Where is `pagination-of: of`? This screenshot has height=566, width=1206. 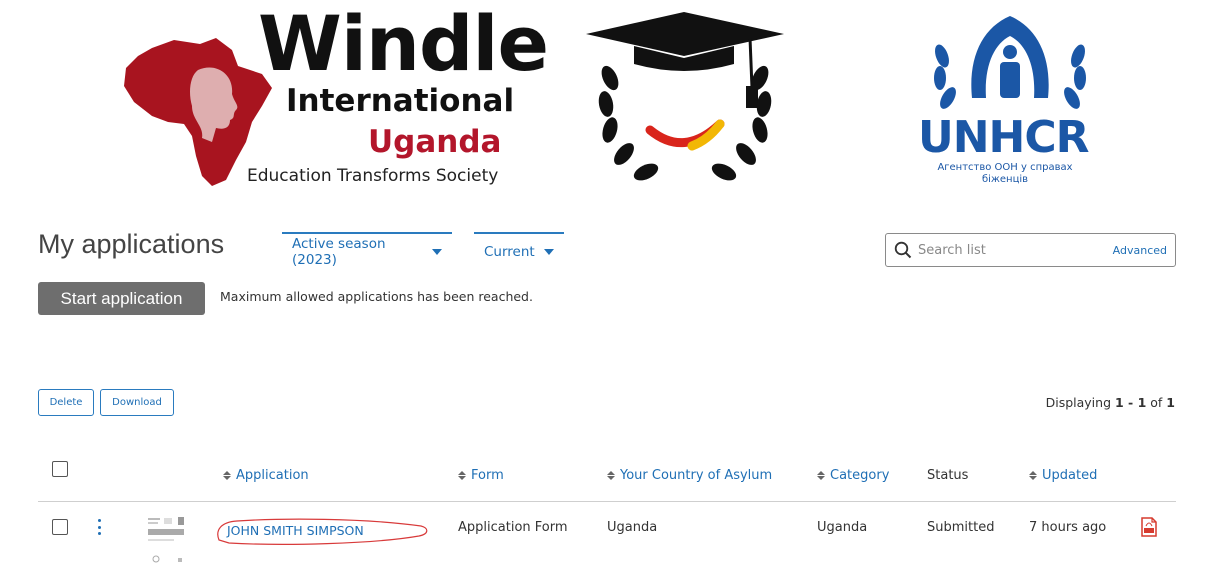 pagination-of: of is located at coordinates (1156, 402).